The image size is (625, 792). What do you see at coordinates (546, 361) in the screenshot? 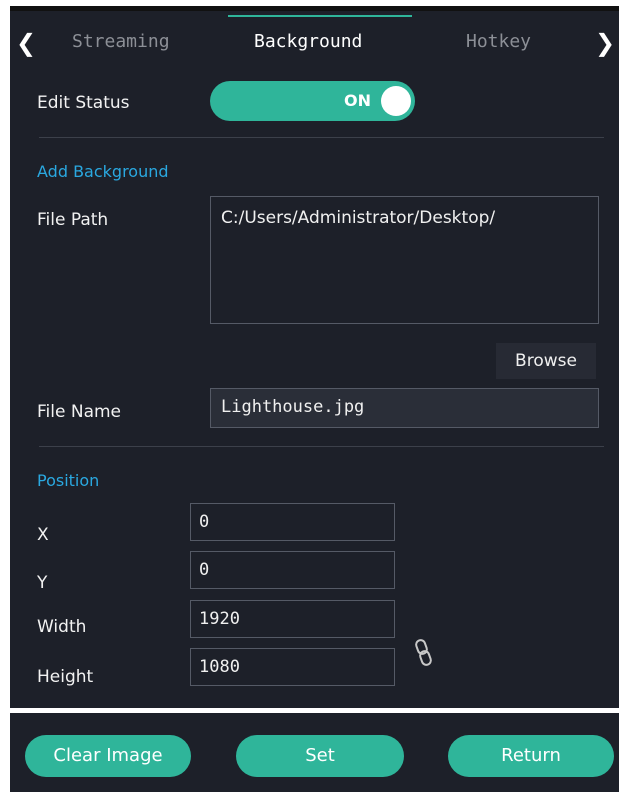
I see `browse-button: Browse` at bounding box center [546, 361].